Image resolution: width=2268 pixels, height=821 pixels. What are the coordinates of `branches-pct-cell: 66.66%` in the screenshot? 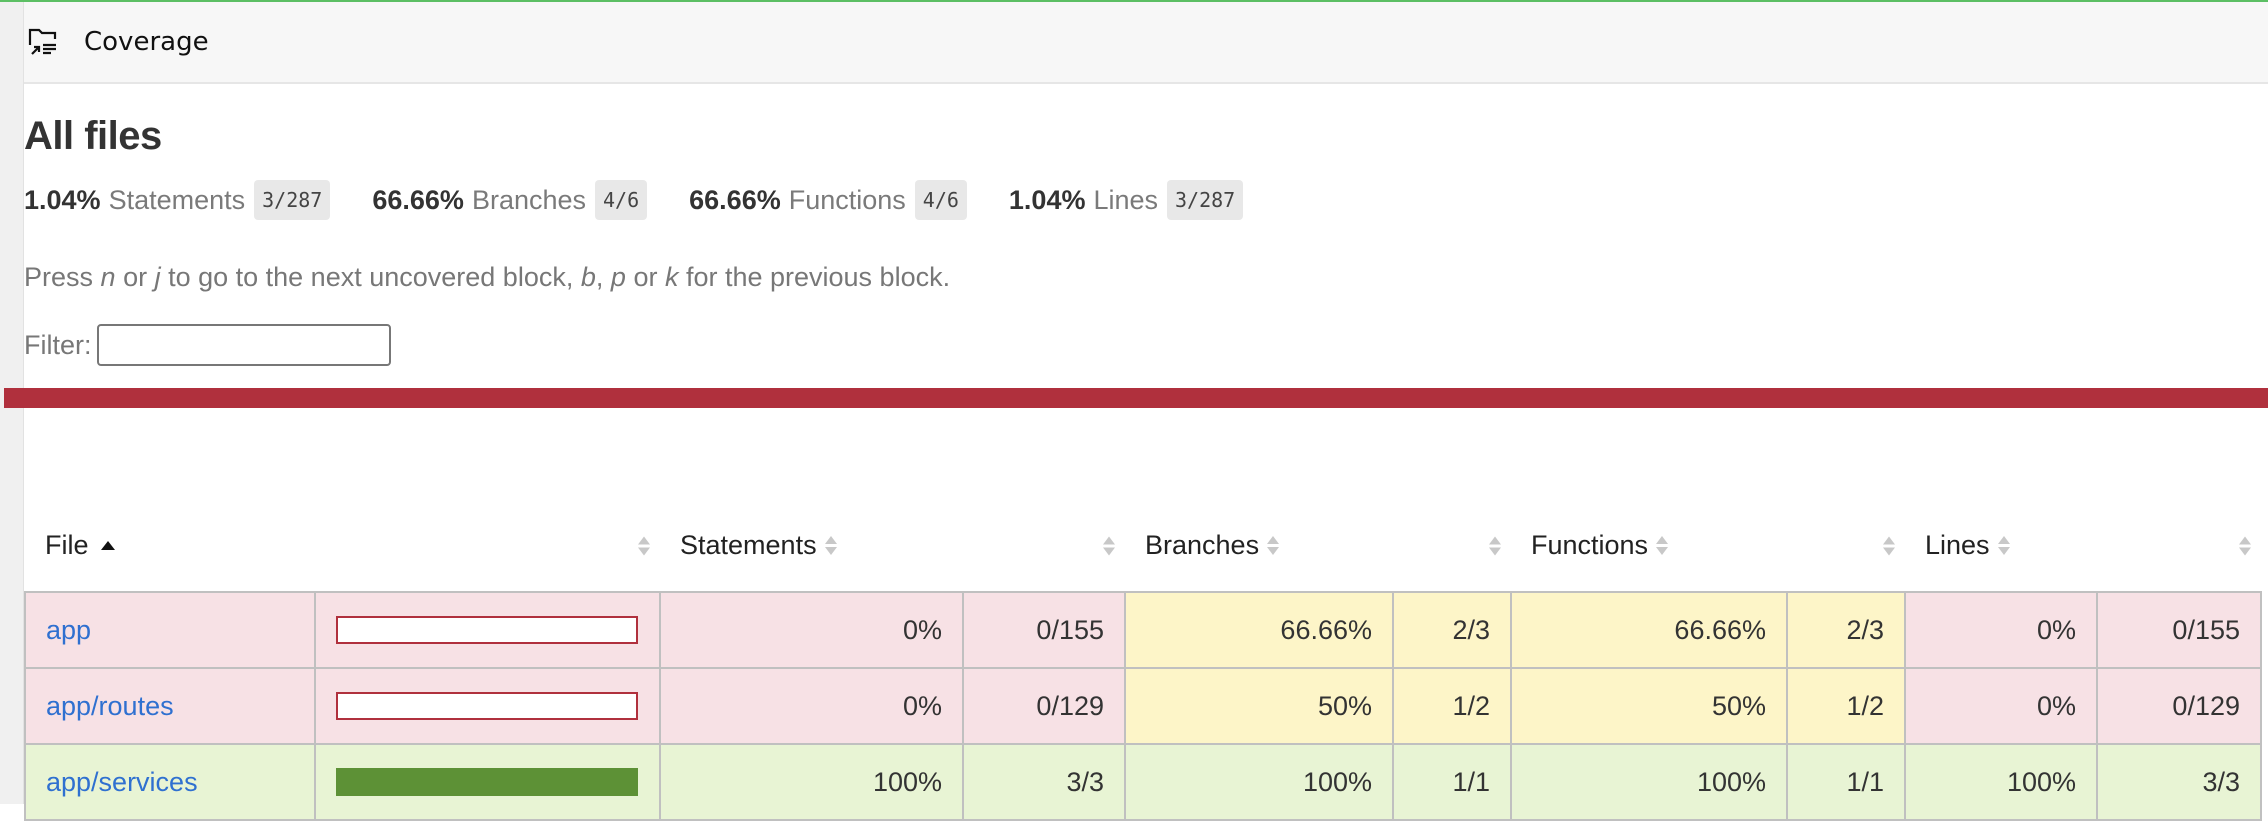 It's located at (1259, 630).